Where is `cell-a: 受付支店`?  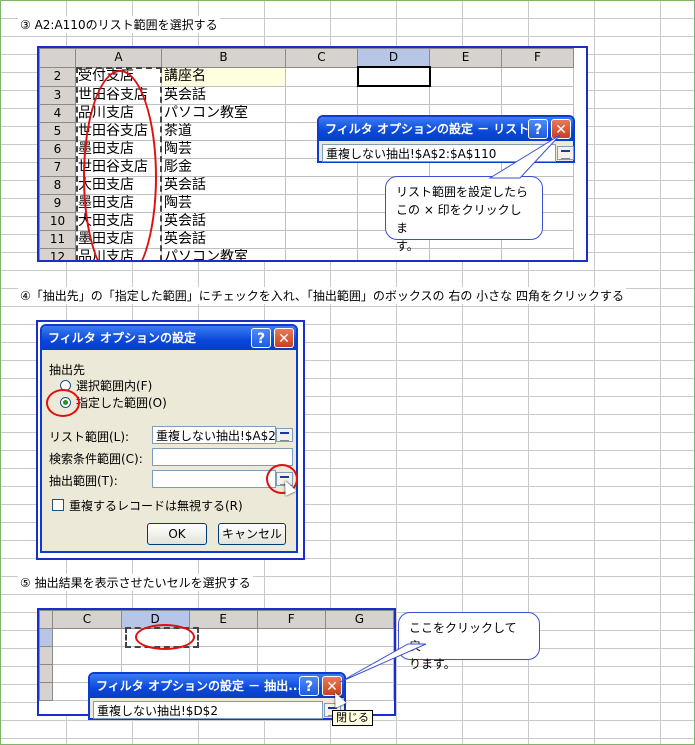 cell-a: 受付支店 is located at coordinates (118, 76).